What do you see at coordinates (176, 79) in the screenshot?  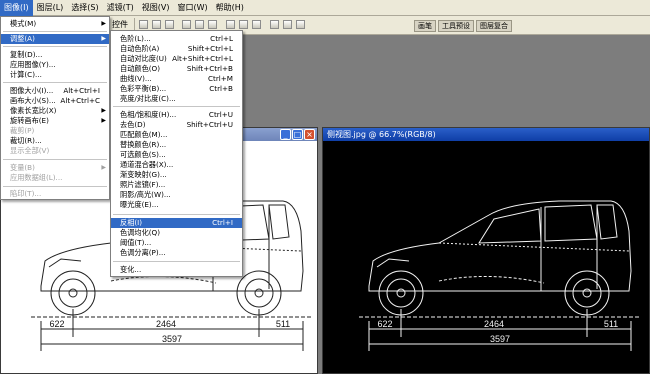 I see `adjust-menu-item: 曲线(V)... Ctrl+M` at bounding box center [176, 79].